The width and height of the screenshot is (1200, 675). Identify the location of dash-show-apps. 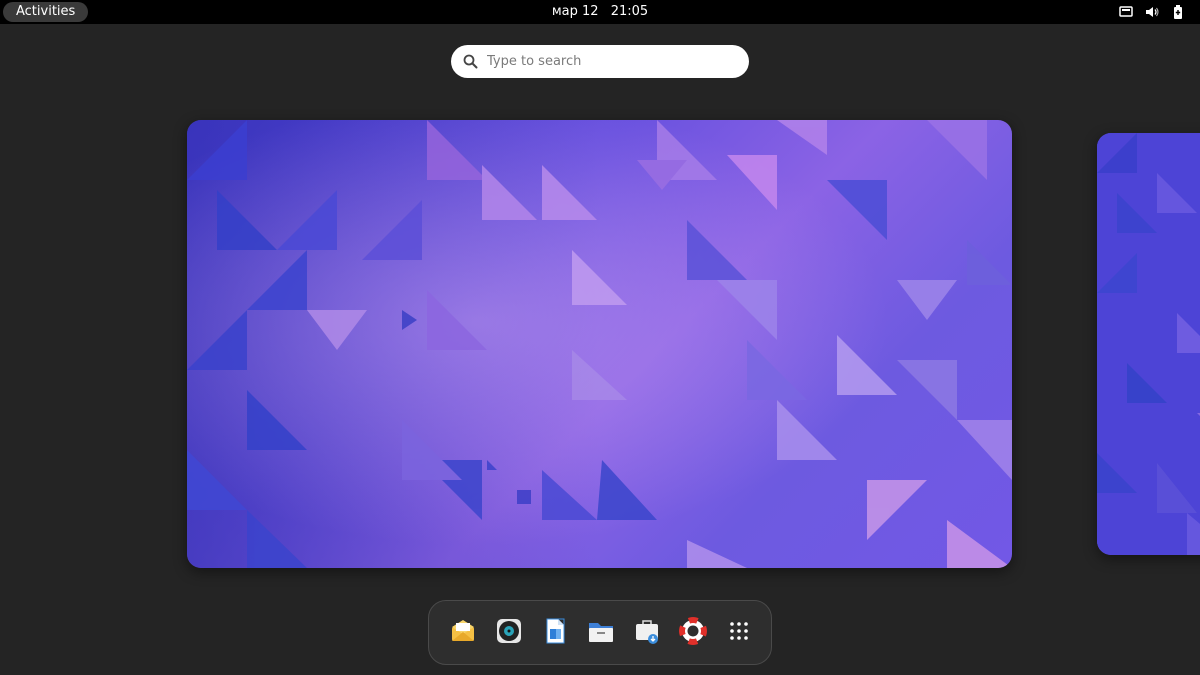
(739, 633).